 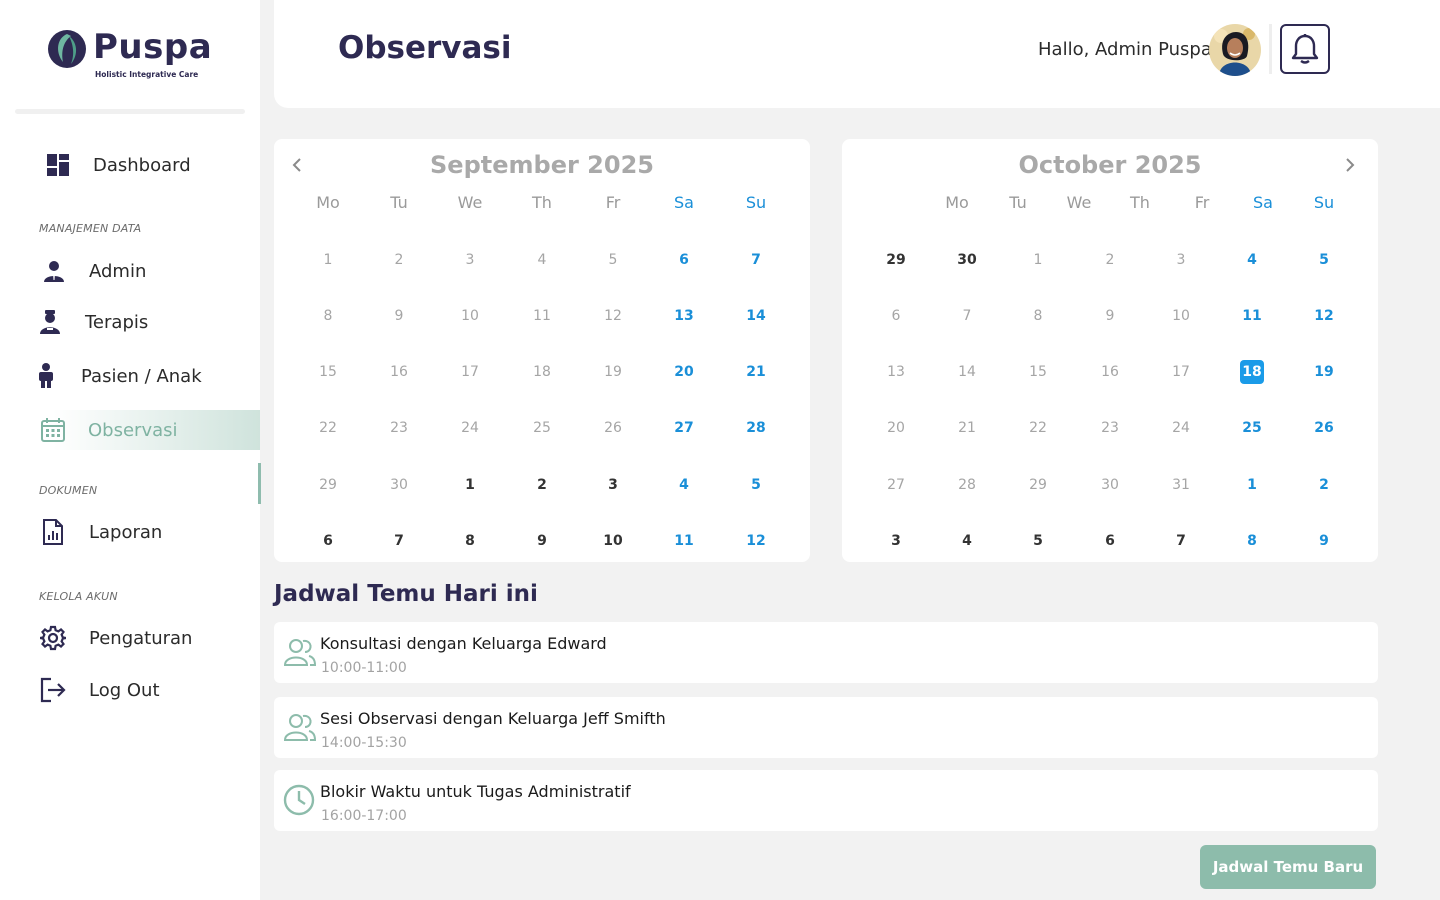 I want to click on sidebar-item-terapis: Terapis, so click(x=130, y=322).